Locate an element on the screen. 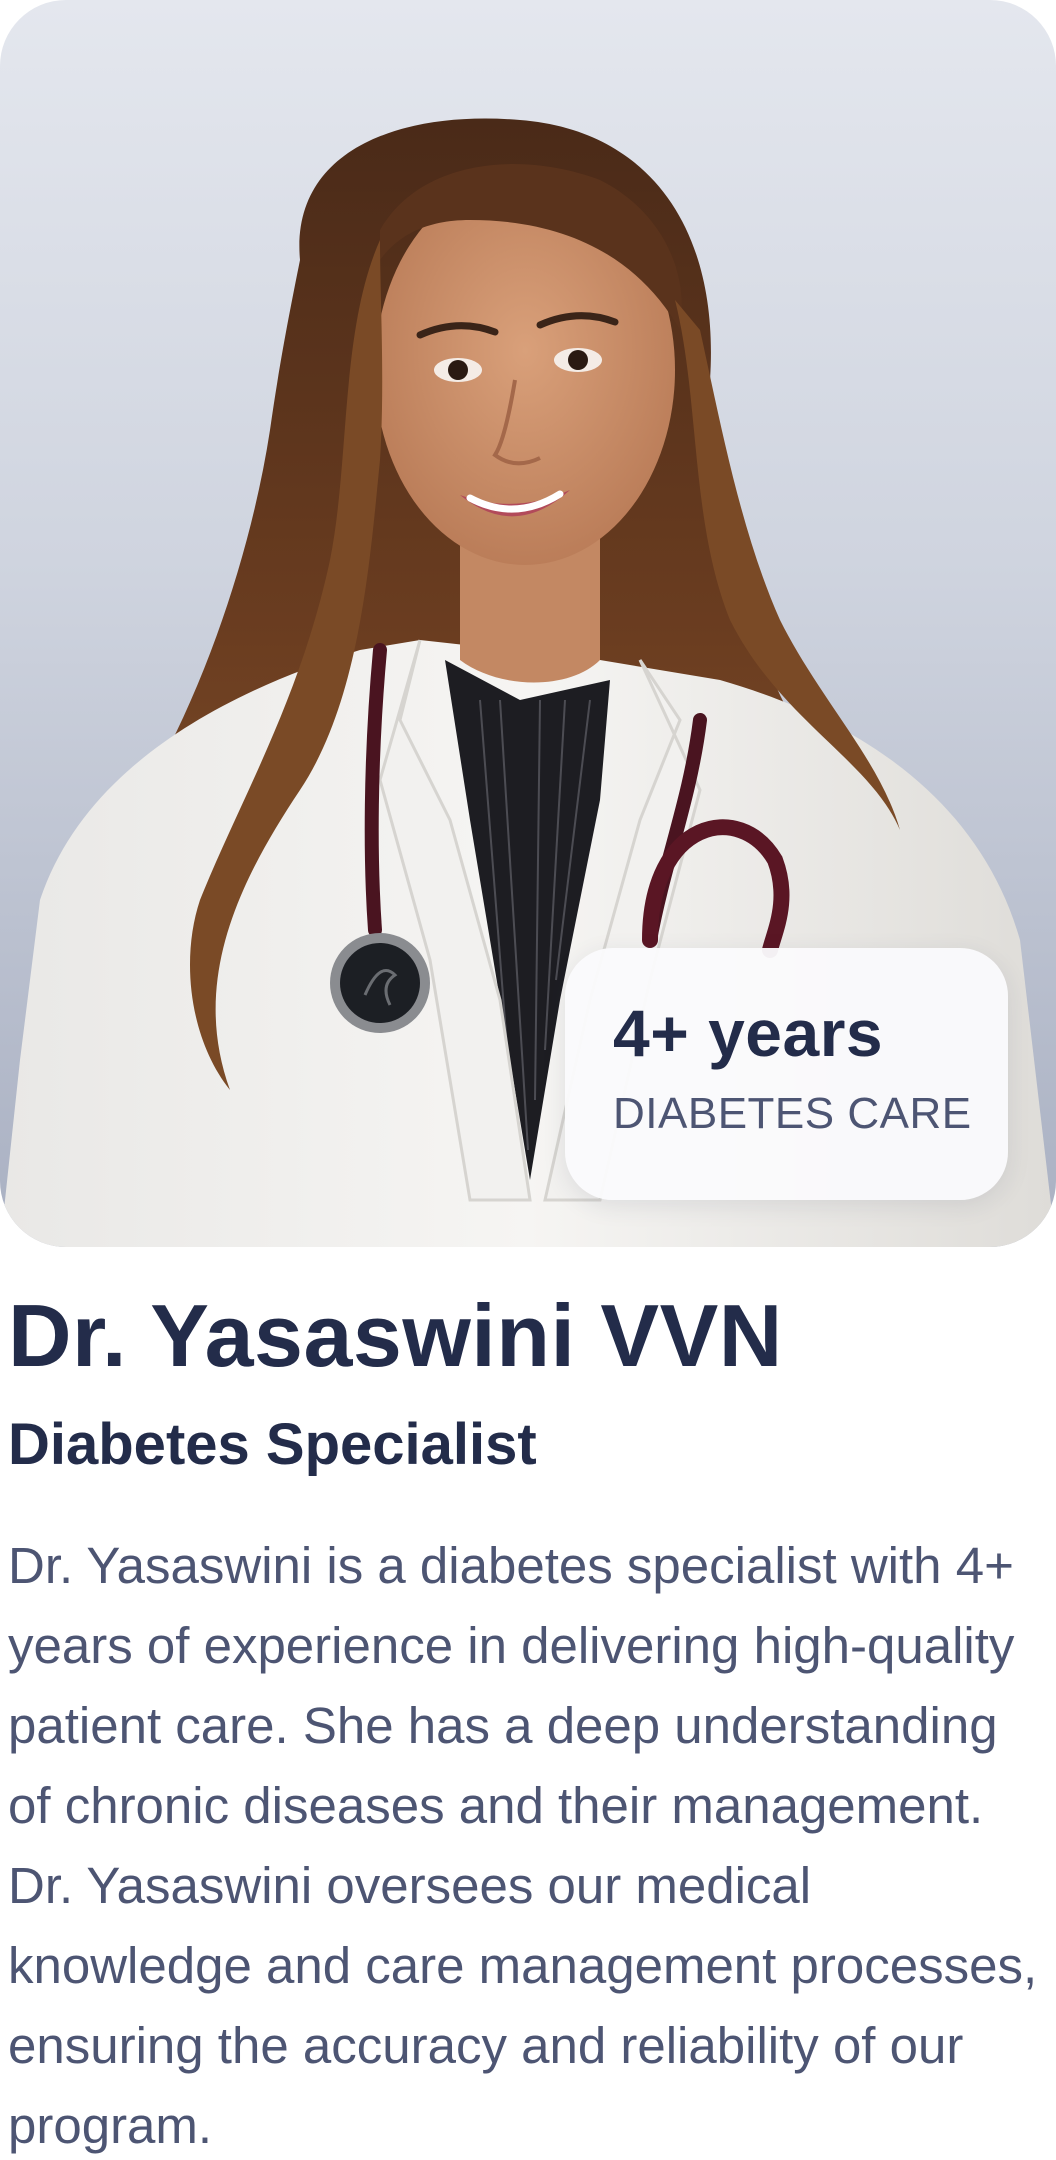  experience-caption: DIABETES CARE is located at coordinates (792, 1113).